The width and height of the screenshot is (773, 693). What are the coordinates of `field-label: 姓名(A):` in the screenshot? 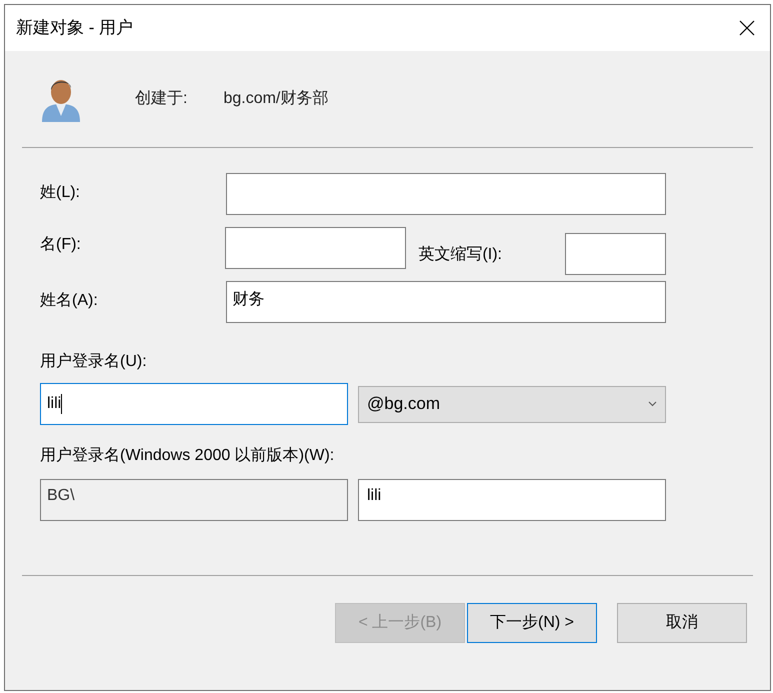 It's located at (69, 301).